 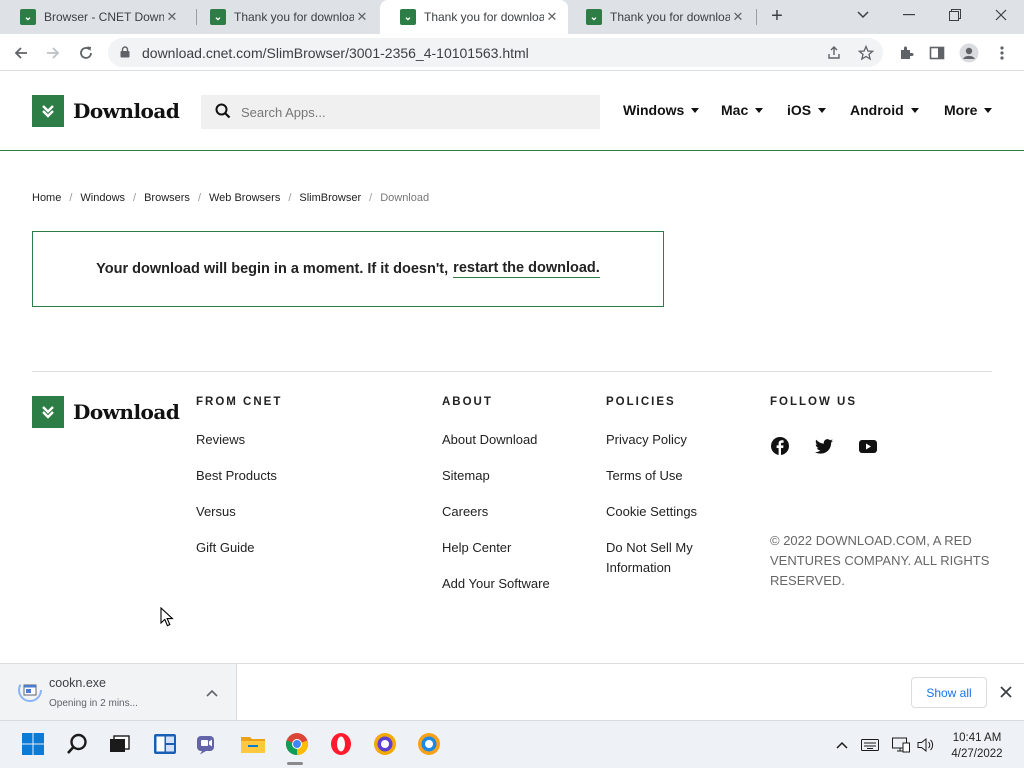 What do you see at coordinates (405, 198) in the screenshot?
I see `breadcrumb-current: Download` at bounding box center [405, 198].